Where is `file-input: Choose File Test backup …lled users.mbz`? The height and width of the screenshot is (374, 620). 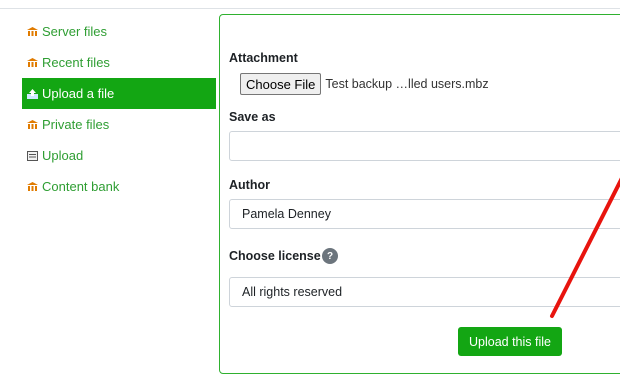 file-input: Choose File Test backup …lled users.mbz is located at coordinates (364, 84).